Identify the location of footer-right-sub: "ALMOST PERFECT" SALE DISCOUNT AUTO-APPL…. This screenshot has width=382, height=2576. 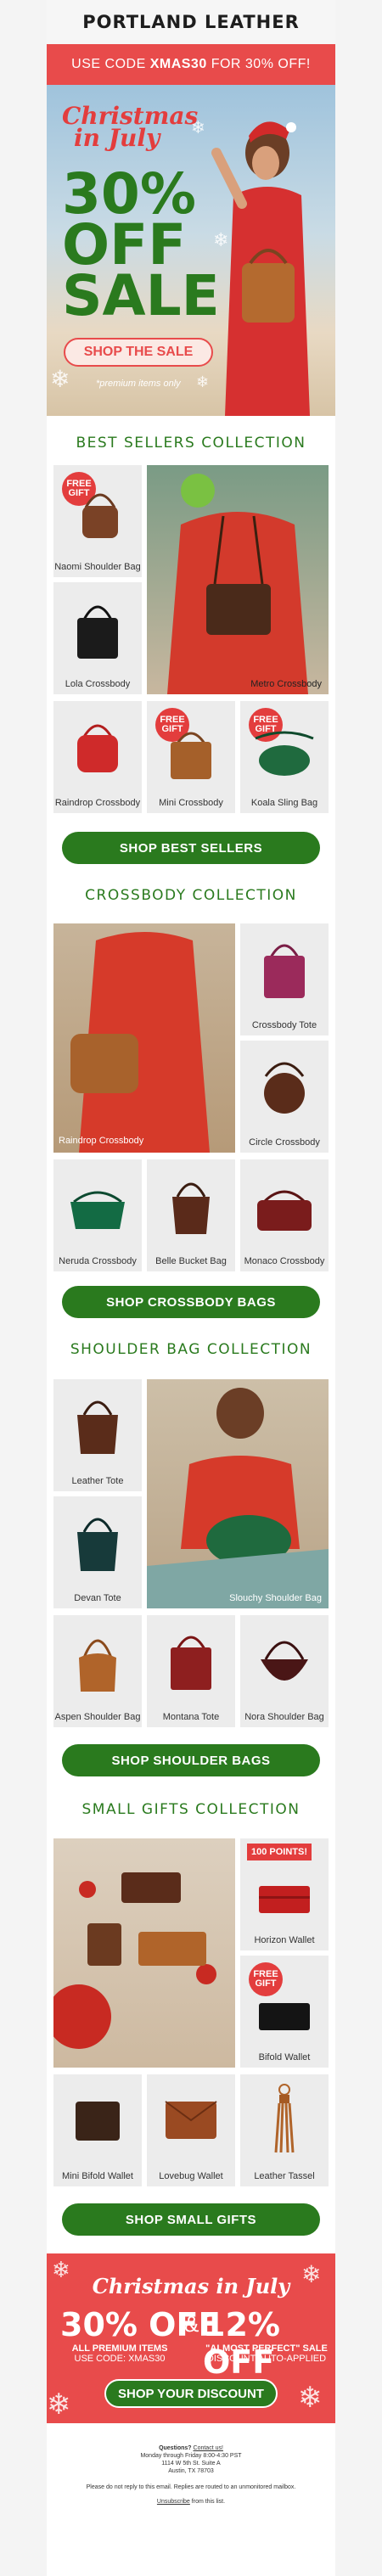
(267, 2353).